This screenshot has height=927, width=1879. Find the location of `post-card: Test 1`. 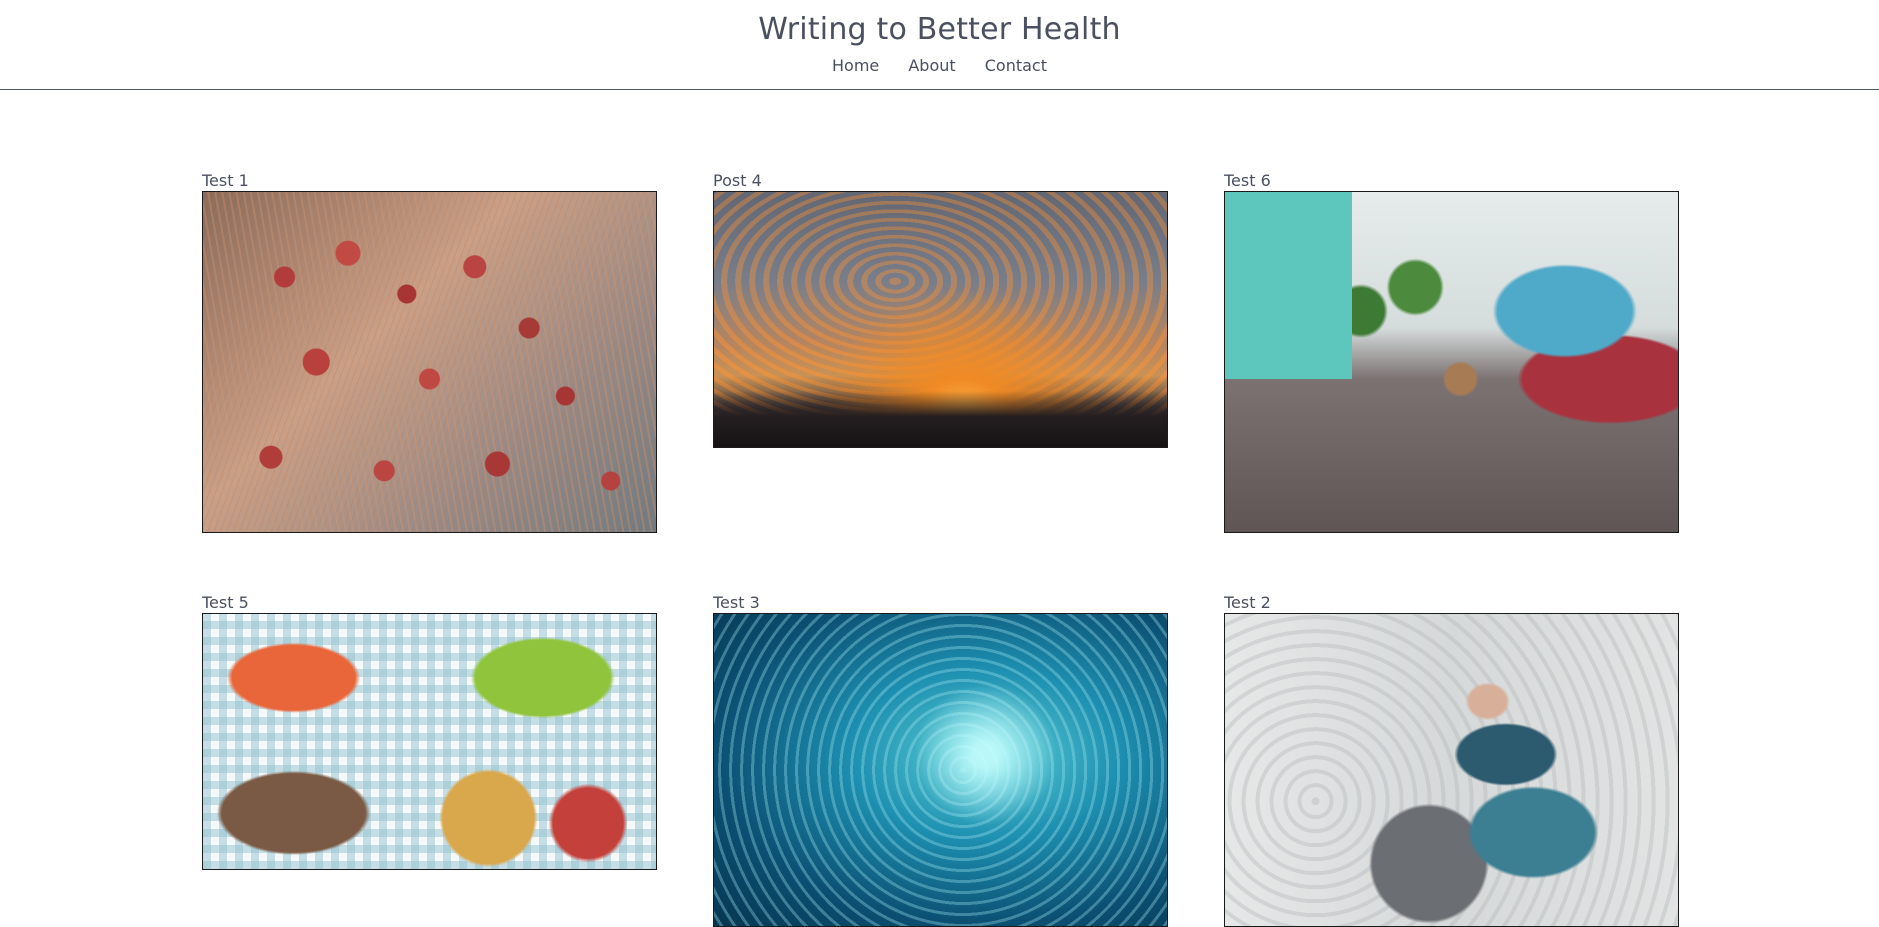

post-card: Test 1 is located at coordinates (429, 352).